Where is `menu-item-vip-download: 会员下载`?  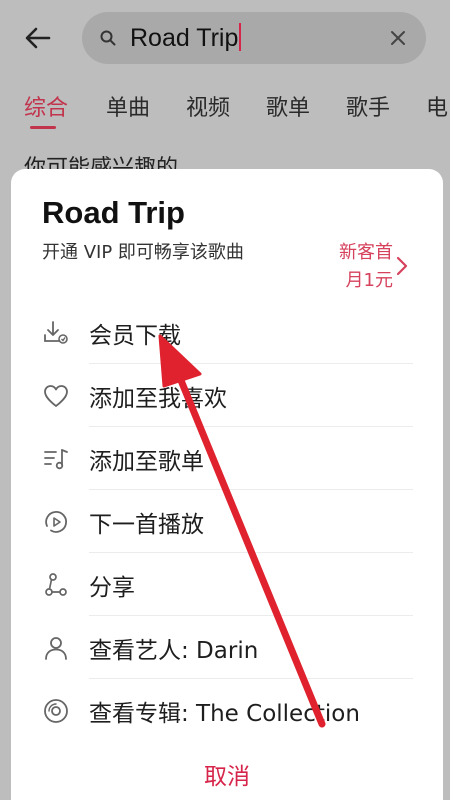
menu-item-vip-download: 会员下载 is located at coordinates (227, 332).